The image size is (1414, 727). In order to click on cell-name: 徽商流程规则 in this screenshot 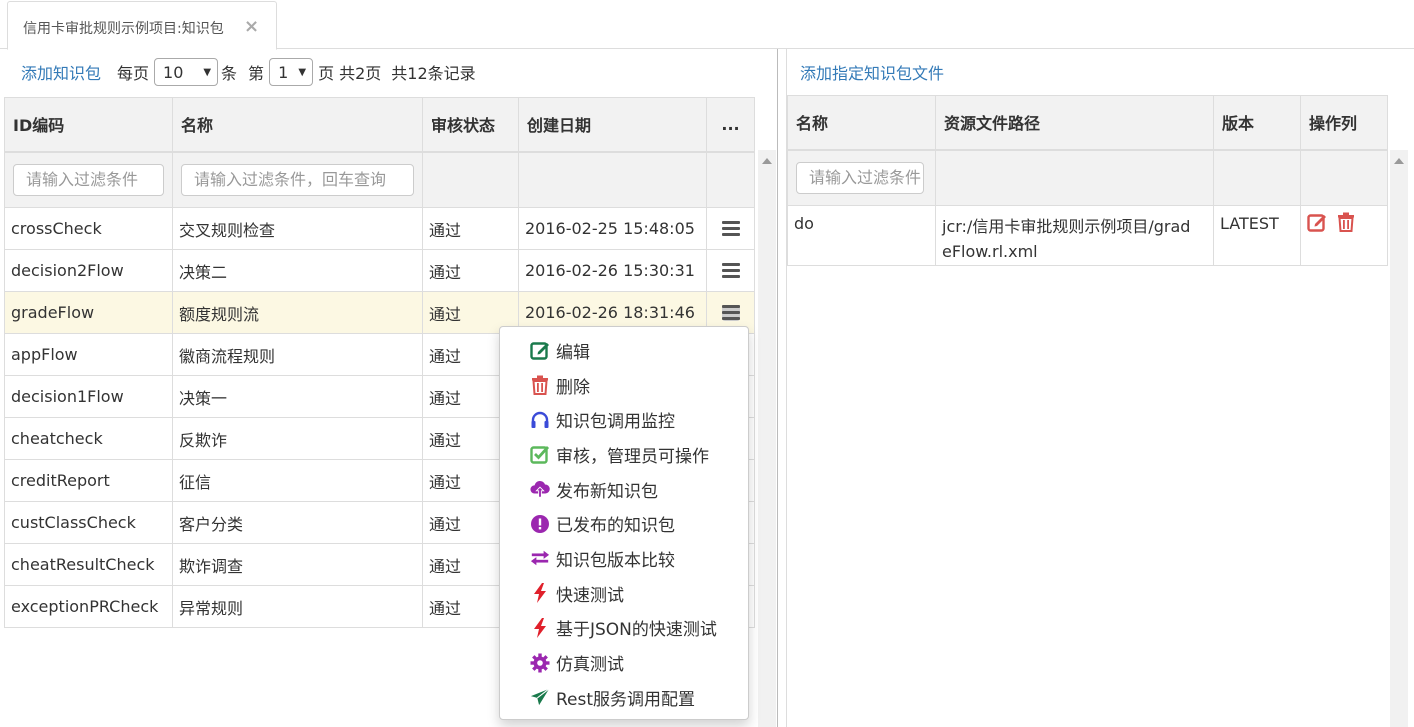, I will do `click(297, 354)`.